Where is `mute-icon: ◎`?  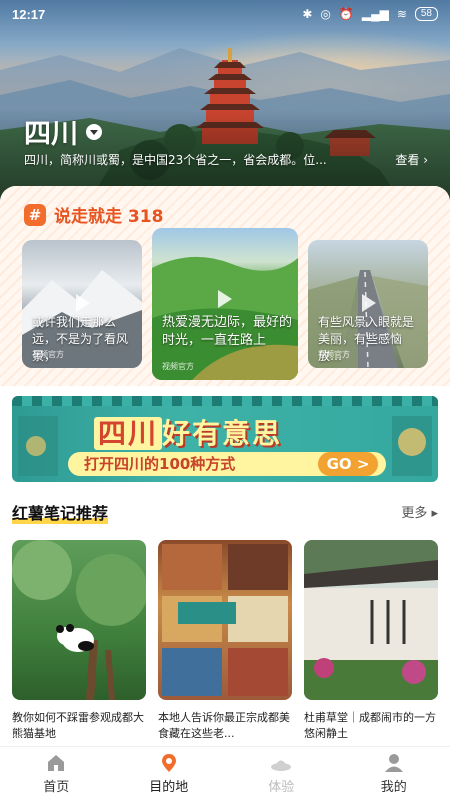 mute-icon: ◎ is located at coordinates (325, 14).